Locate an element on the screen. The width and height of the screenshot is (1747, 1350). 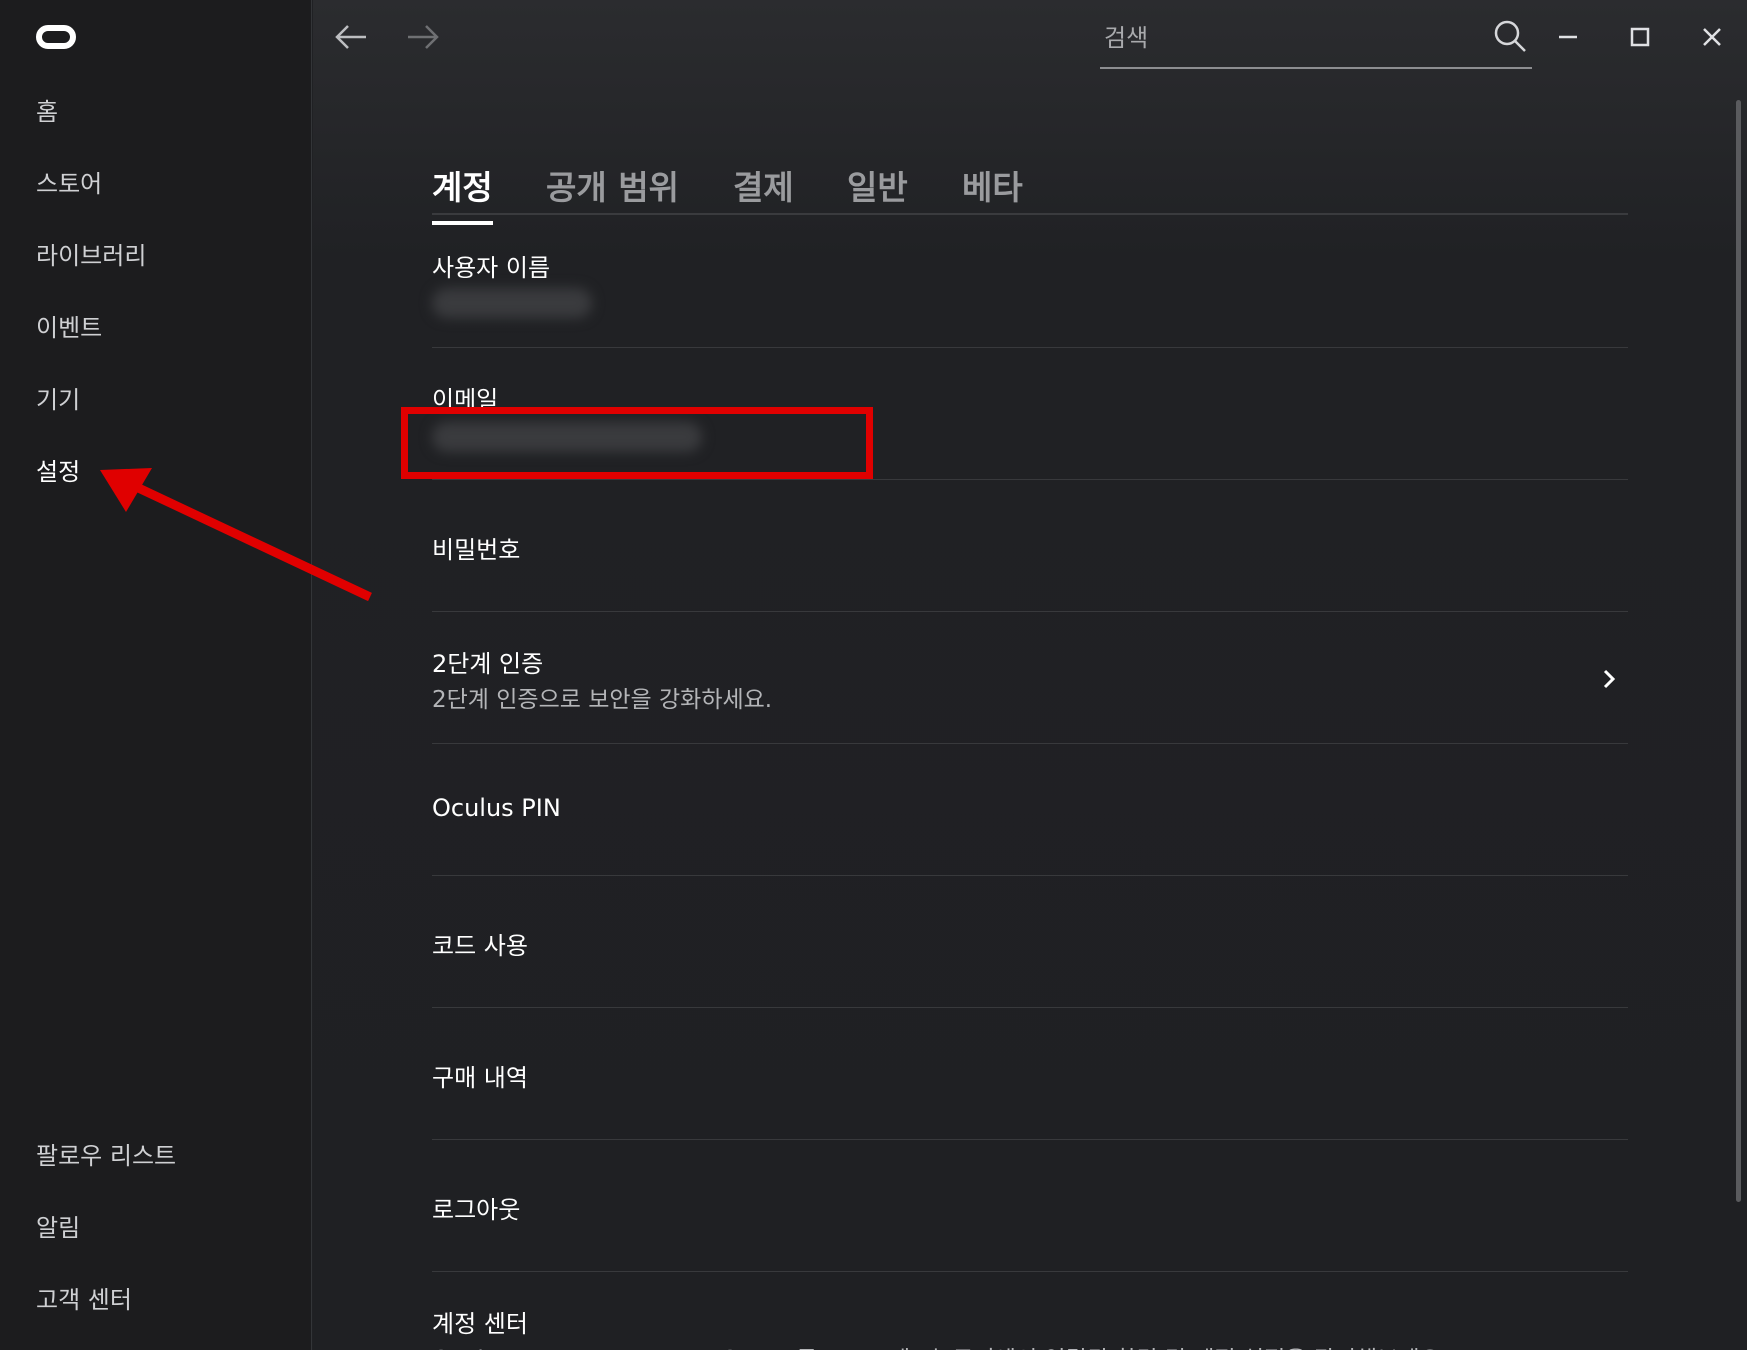
oculus-logo-icon is located at coordinates (56, 37).